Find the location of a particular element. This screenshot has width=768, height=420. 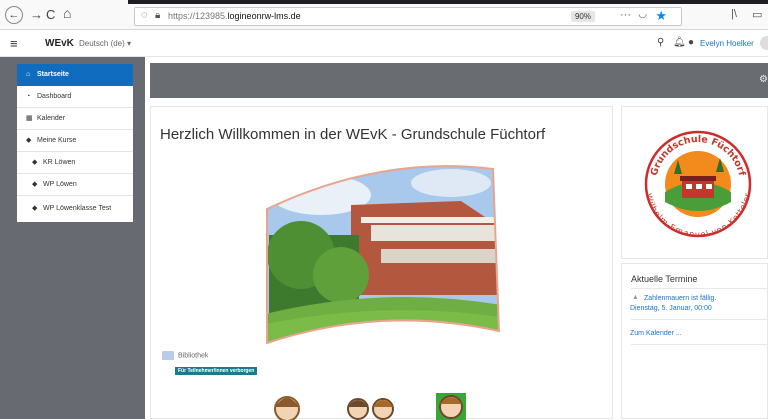

sidebar-item-wp-loewenklasse-test: ◆ WP Löwenklasse Test is located at coordinates (75, 209).